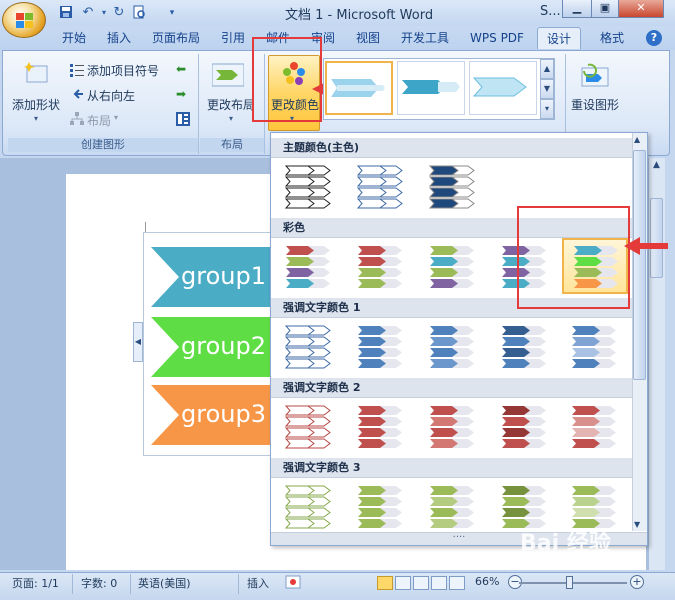 The width and height of the screenshot is (675, 600). What do you see at coordinates (111, 95) in the screenshot?
I see `right-to-left-button: 从右向左` at bounding box center [111, 95].